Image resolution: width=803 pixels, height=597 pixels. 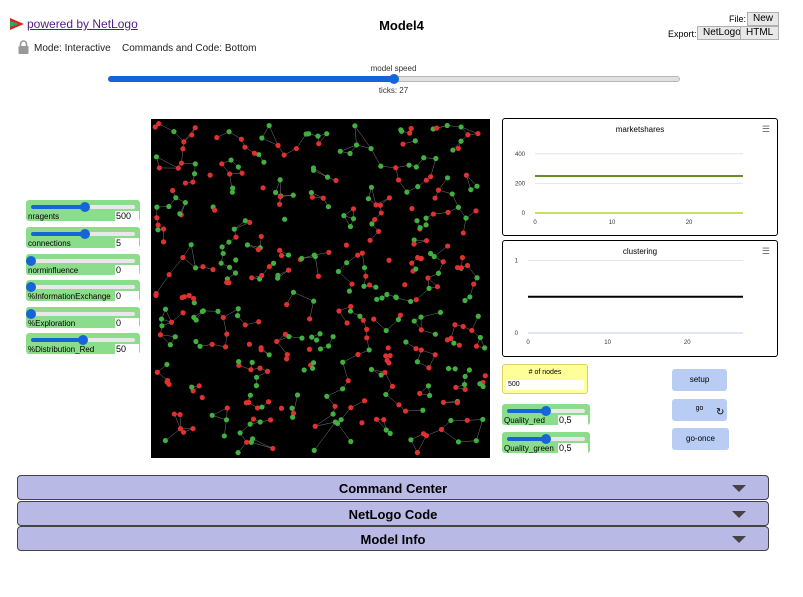 I want to click on powered-by-netlogo-link: powered by NetLogo, so click(x=74, y=24).